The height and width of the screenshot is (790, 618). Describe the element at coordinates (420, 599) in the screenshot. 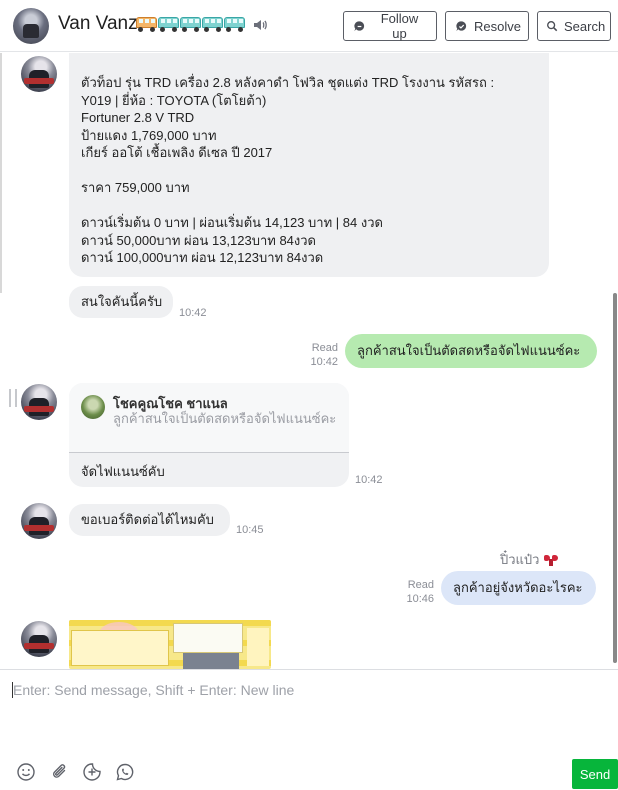

I see `message-time: 10:46` at that location.